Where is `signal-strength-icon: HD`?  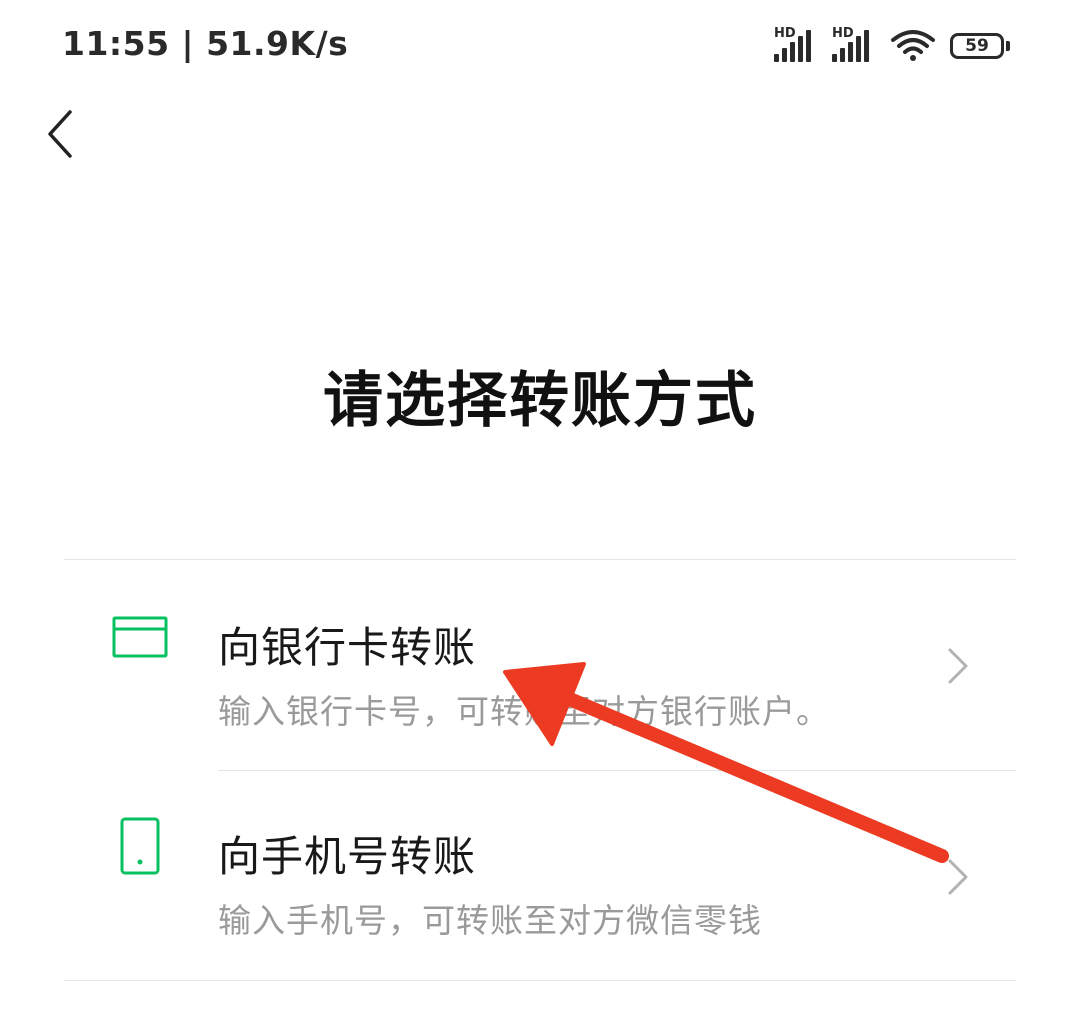 signal-strength-icon: HD is located at coordinates (796, 45).